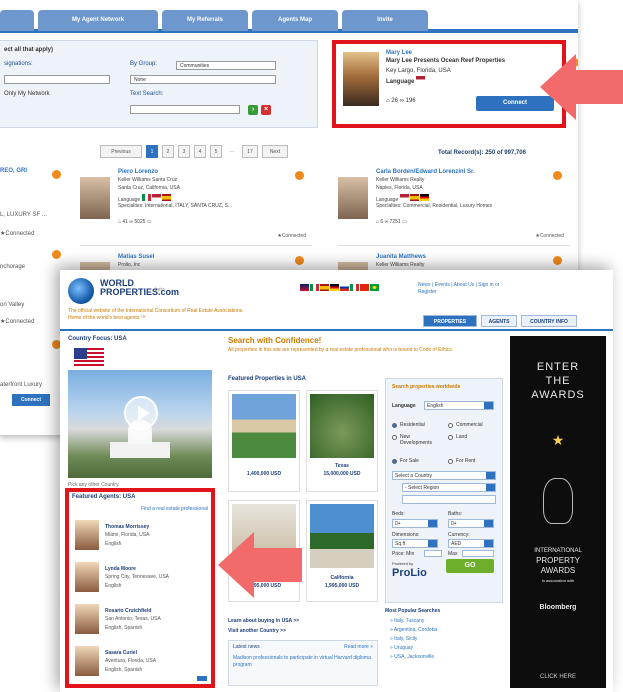 The width and height of the screenshot is (623, 692). I want to click on new-developments-label: New Developments, so click(416, 440).